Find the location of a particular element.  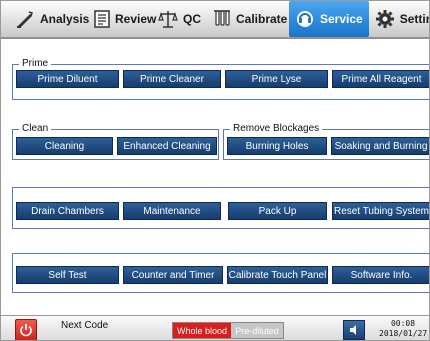

burning-holes-button: Burning Holes is located at coordinates (277, 146).